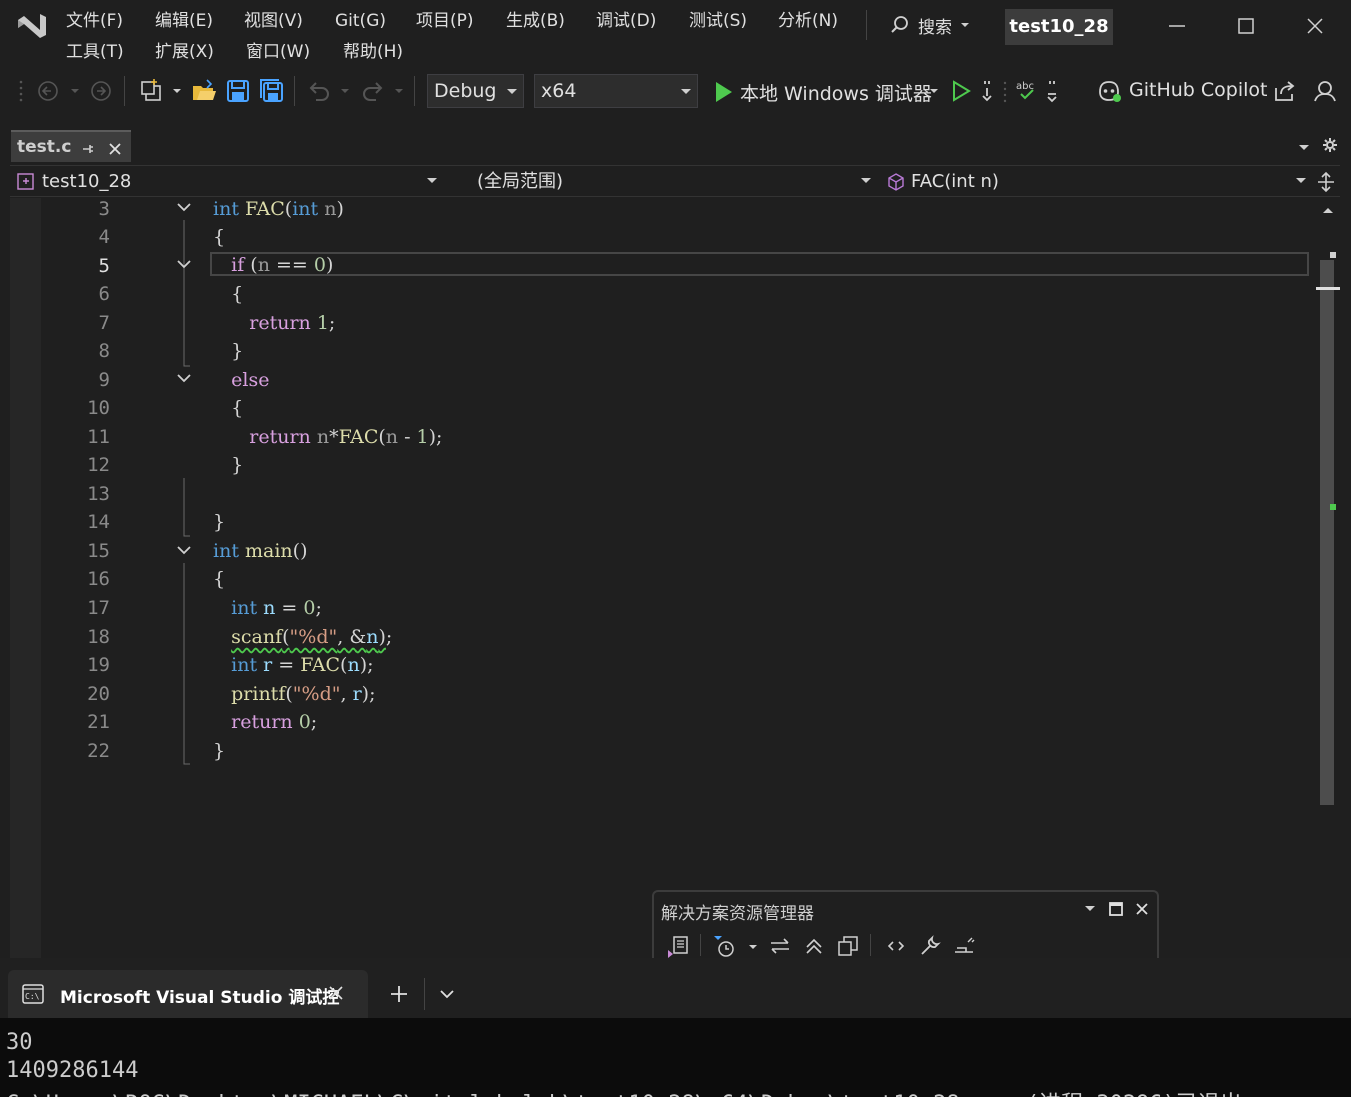  Describe the element at coordinates (725, 946) in the screenshot. I see `pending-changes-filter-icon` at that location.